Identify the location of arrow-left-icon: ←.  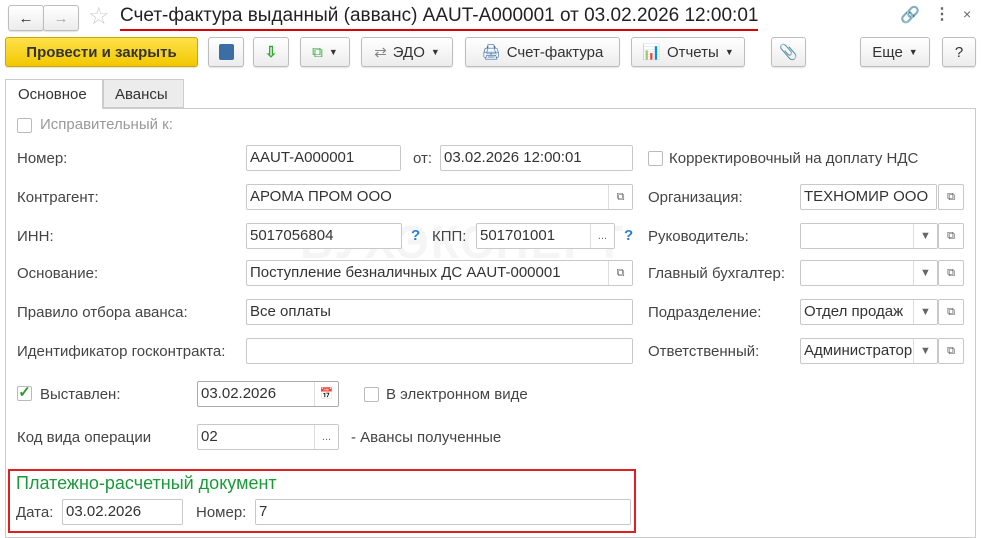
(26, 18).